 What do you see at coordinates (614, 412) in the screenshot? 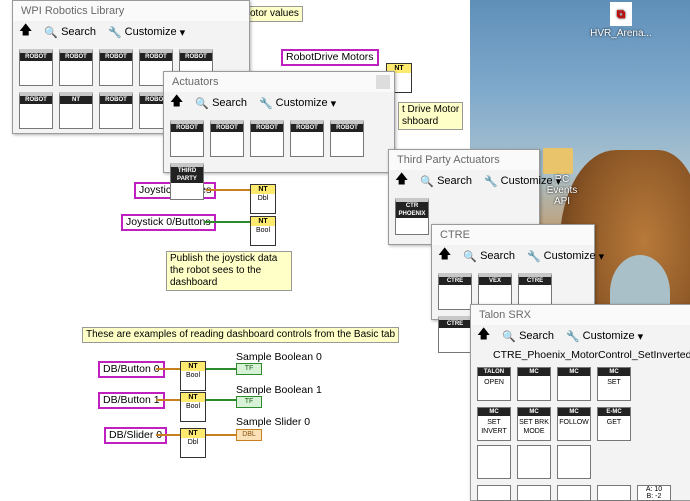
I see `icon-header: E-MC` at bounding box center [614, 412].